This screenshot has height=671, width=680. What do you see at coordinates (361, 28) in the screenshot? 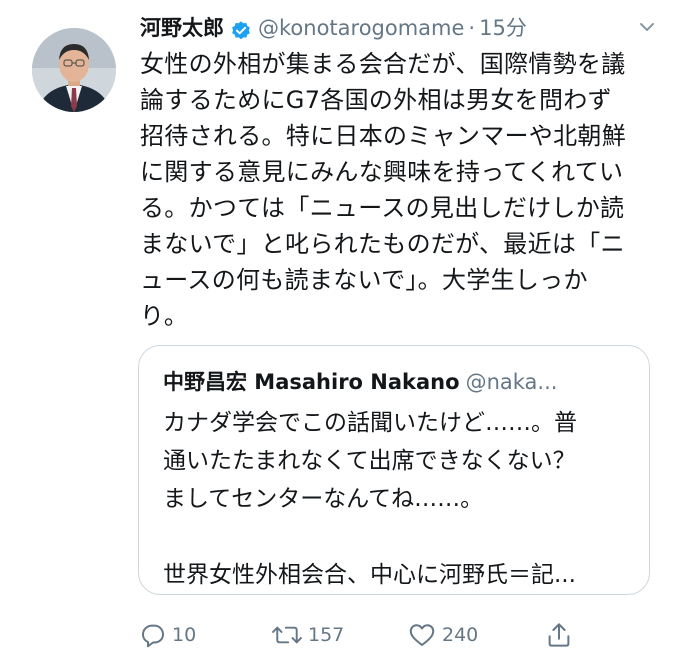
I see `author-handle: @konotarogomame` at bounding box center [361, 28].